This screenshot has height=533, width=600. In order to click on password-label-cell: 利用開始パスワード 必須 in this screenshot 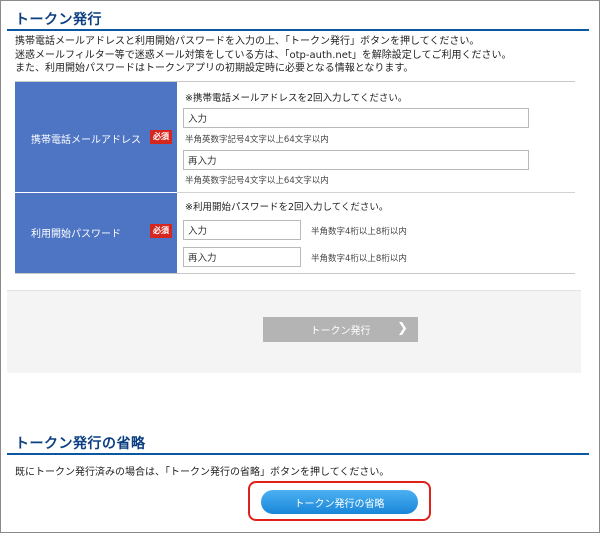, I will do `click(96, 233)`.